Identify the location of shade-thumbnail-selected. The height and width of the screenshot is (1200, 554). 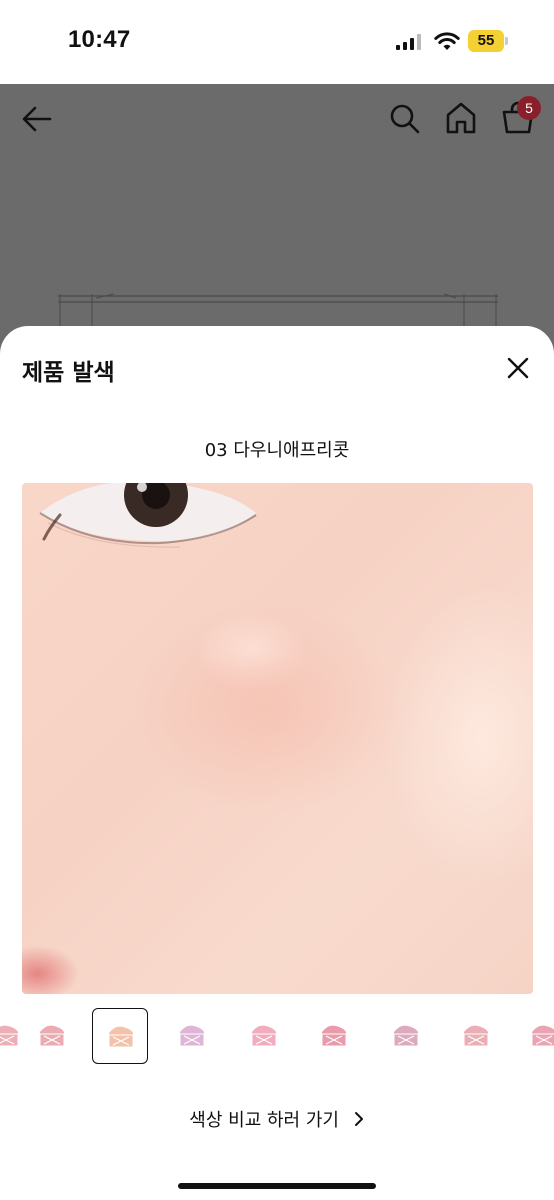
(120, 1036).